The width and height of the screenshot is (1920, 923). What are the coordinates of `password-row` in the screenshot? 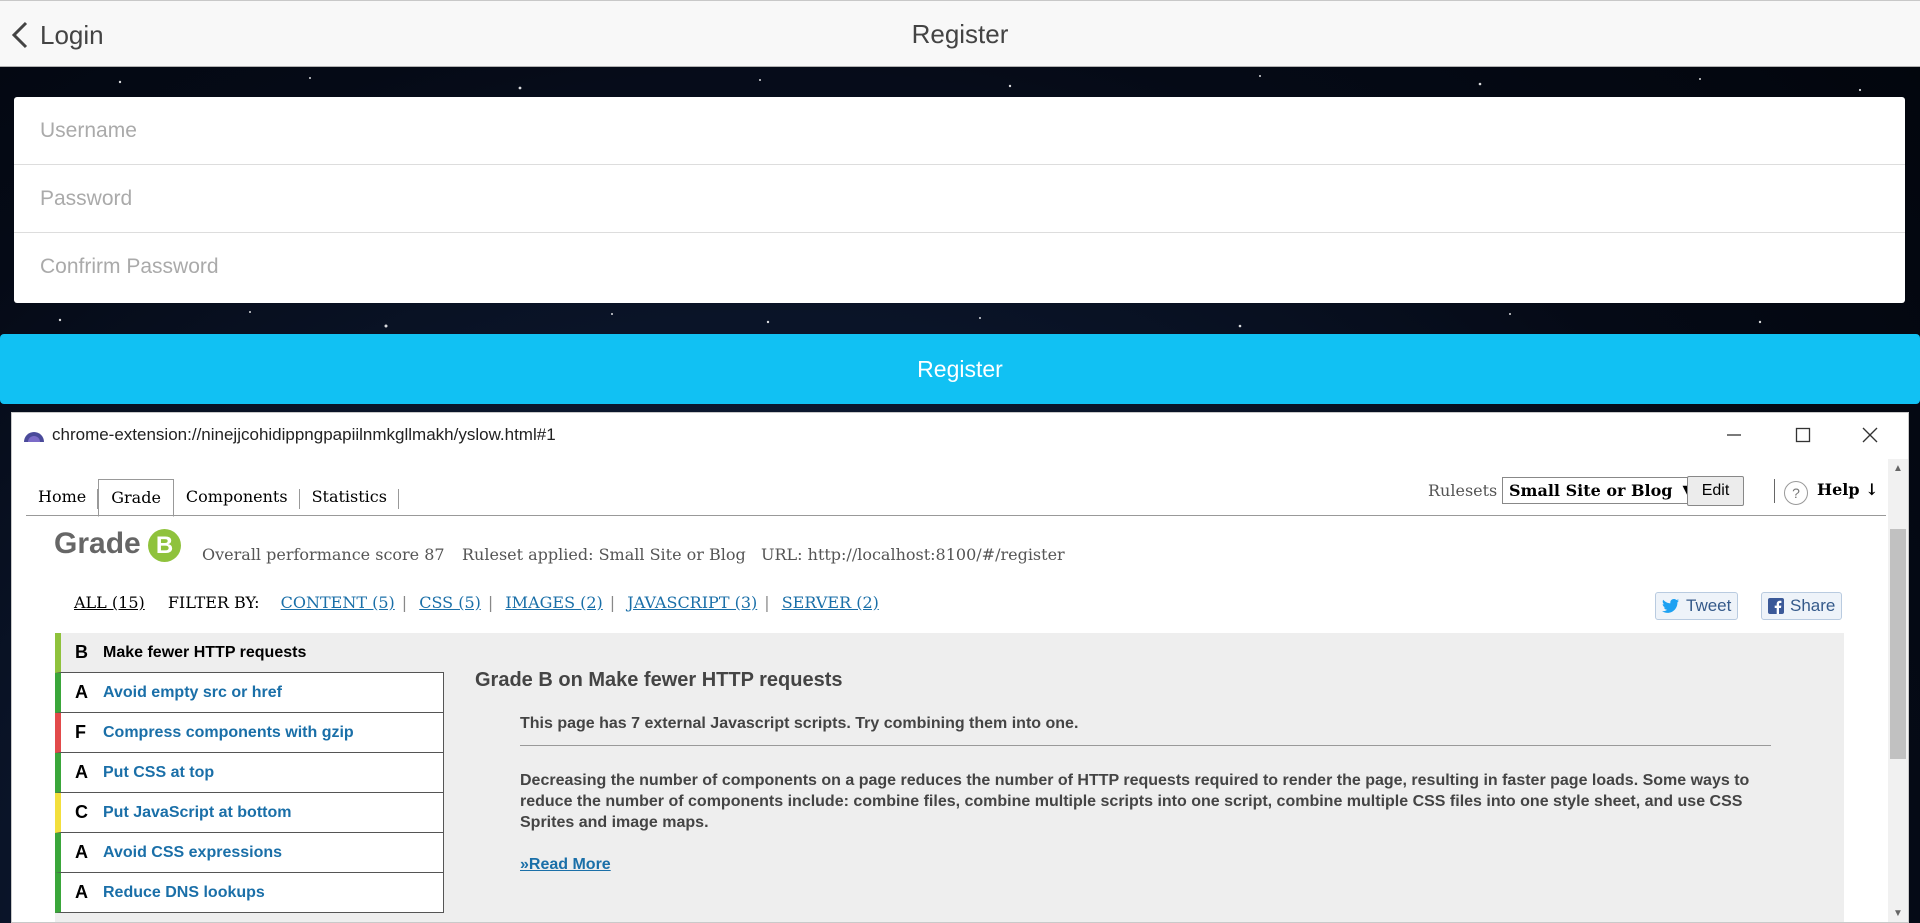 It's located at (959, 199).